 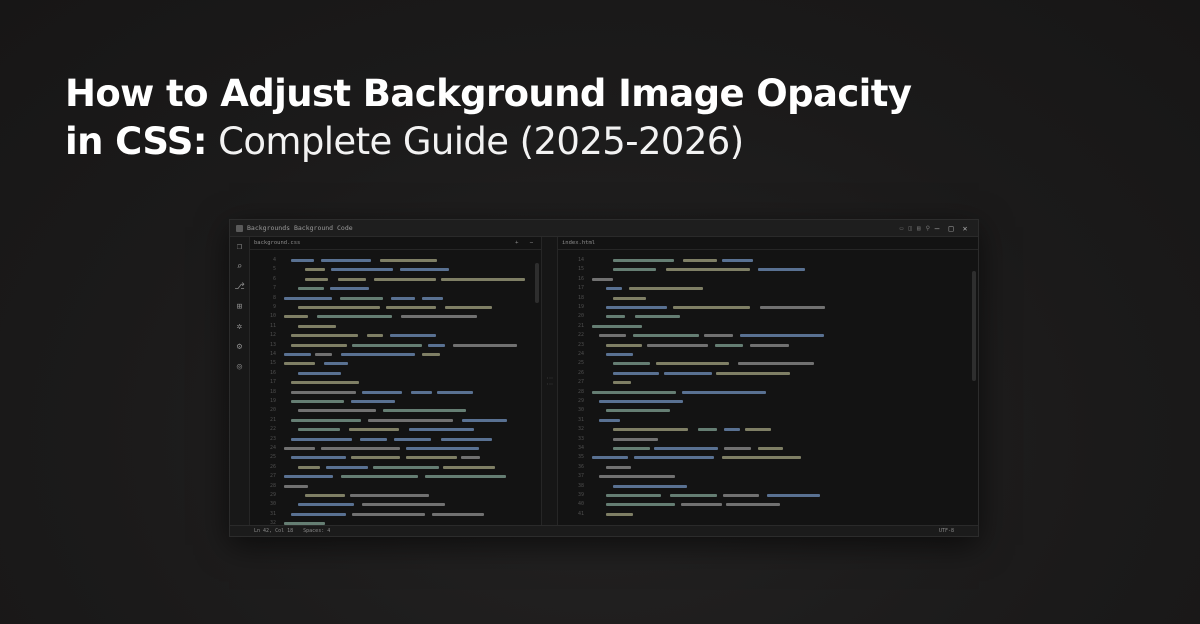 What do you see at coordinates (277, 243) in the screenshot?
I see `tab-background-css: background.css` at bounding box center [277, 243].